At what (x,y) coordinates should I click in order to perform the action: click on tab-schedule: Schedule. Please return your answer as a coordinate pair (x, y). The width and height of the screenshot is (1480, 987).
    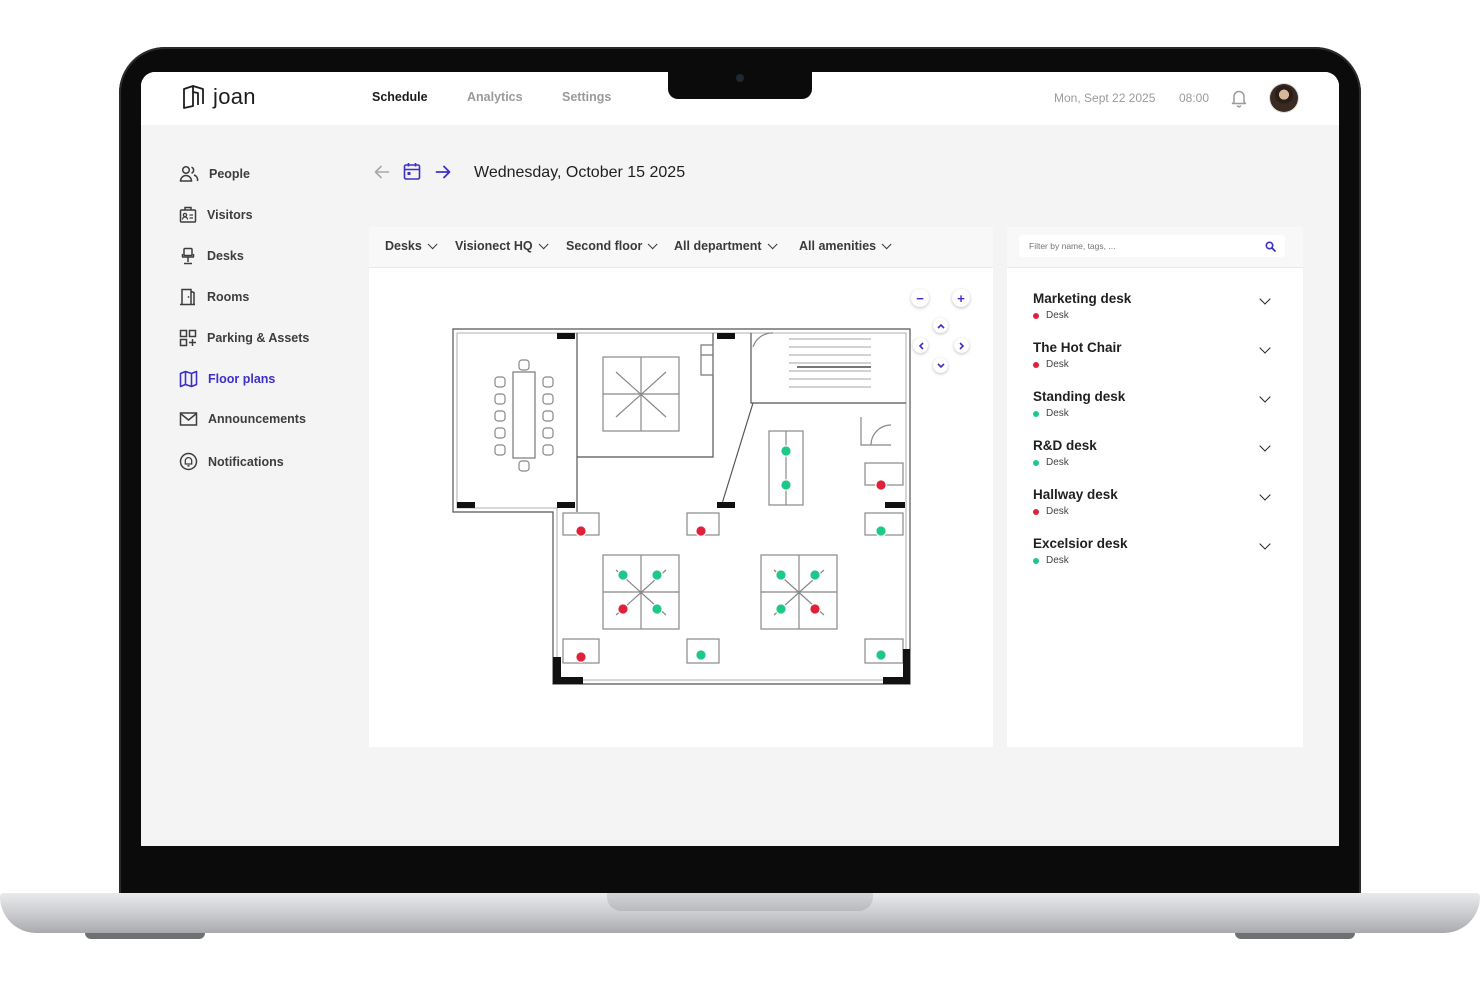
    Looking at the image, I should click on (400, 97).